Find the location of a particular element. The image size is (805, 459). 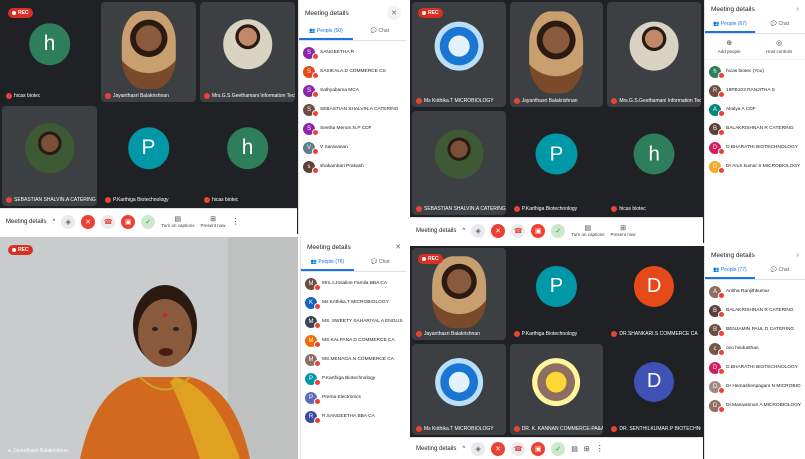

participant-list-item: S SANGEETHA R is located at coordinates (353, 52).